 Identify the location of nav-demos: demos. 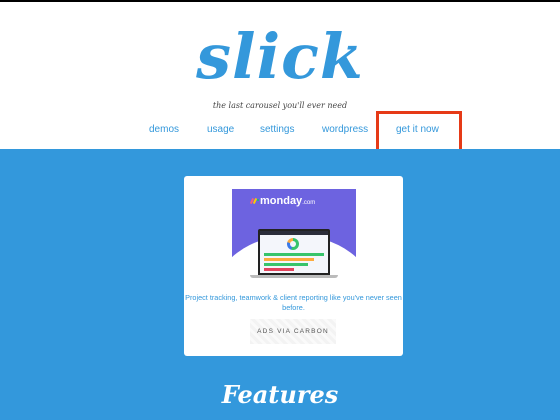
(164, 129).